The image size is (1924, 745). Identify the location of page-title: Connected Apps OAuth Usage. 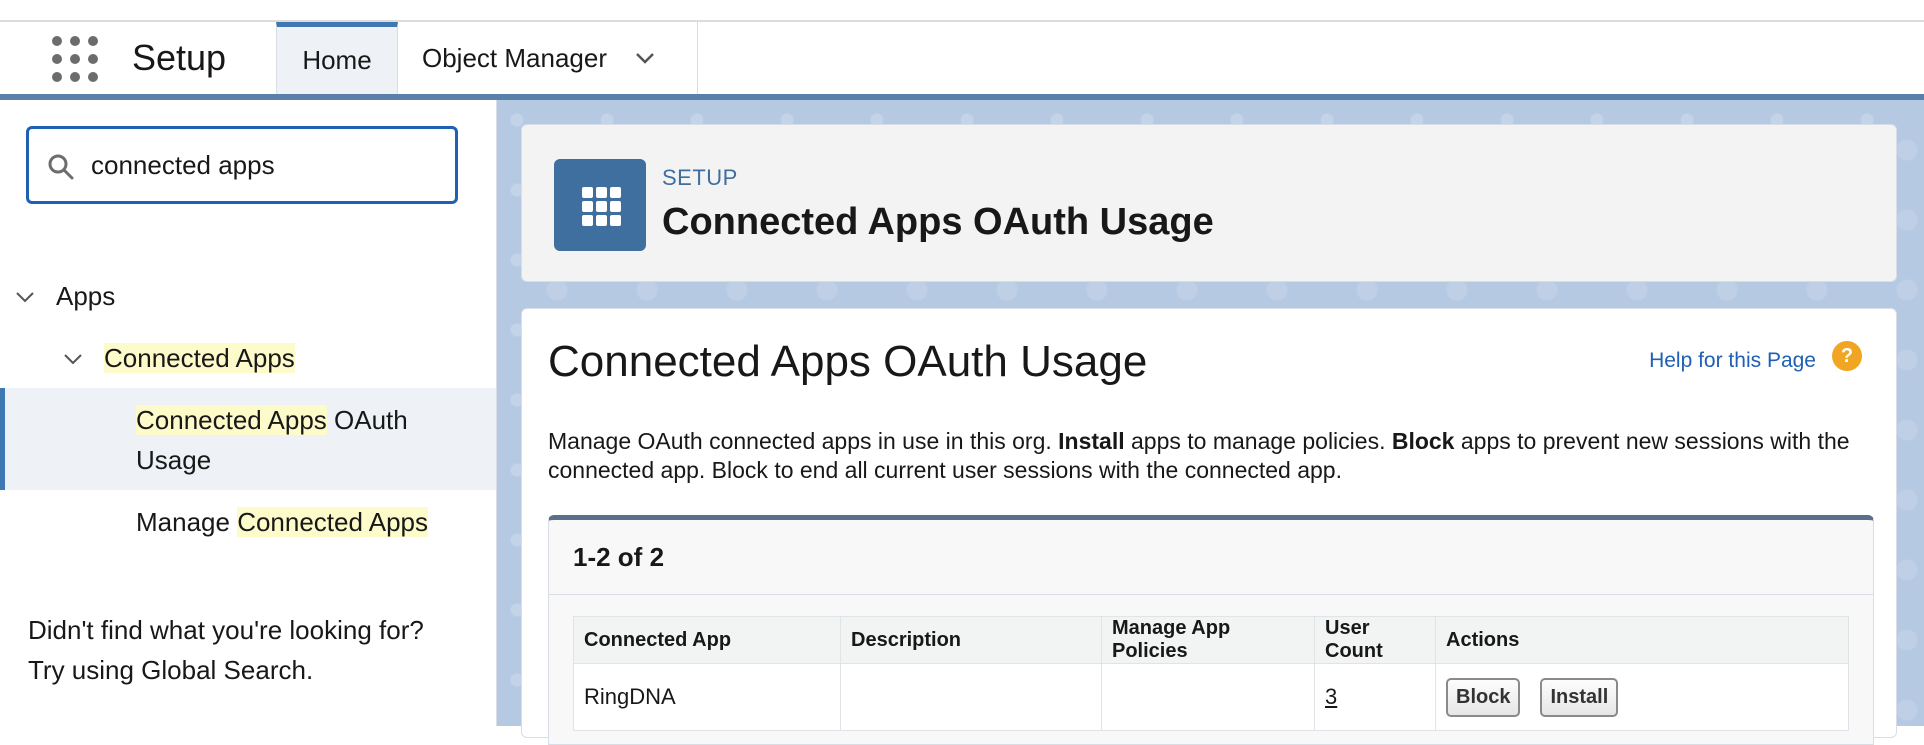
(938, 222).